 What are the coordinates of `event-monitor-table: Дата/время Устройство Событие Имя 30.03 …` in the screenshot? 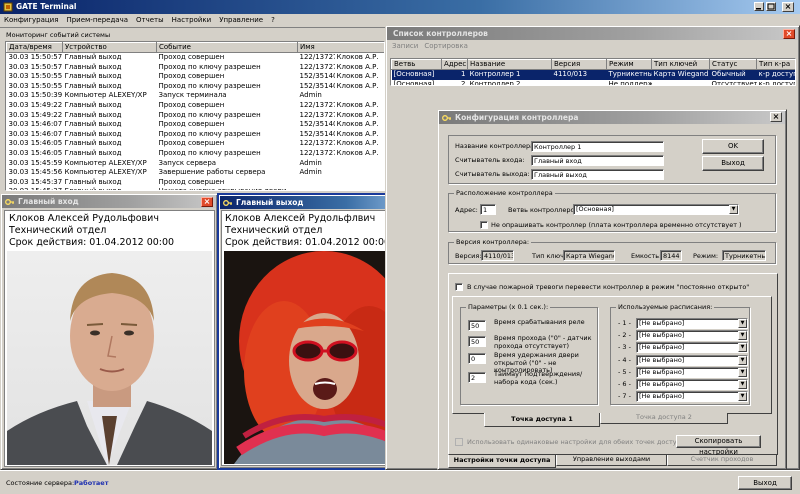 It's located at (195, 116).